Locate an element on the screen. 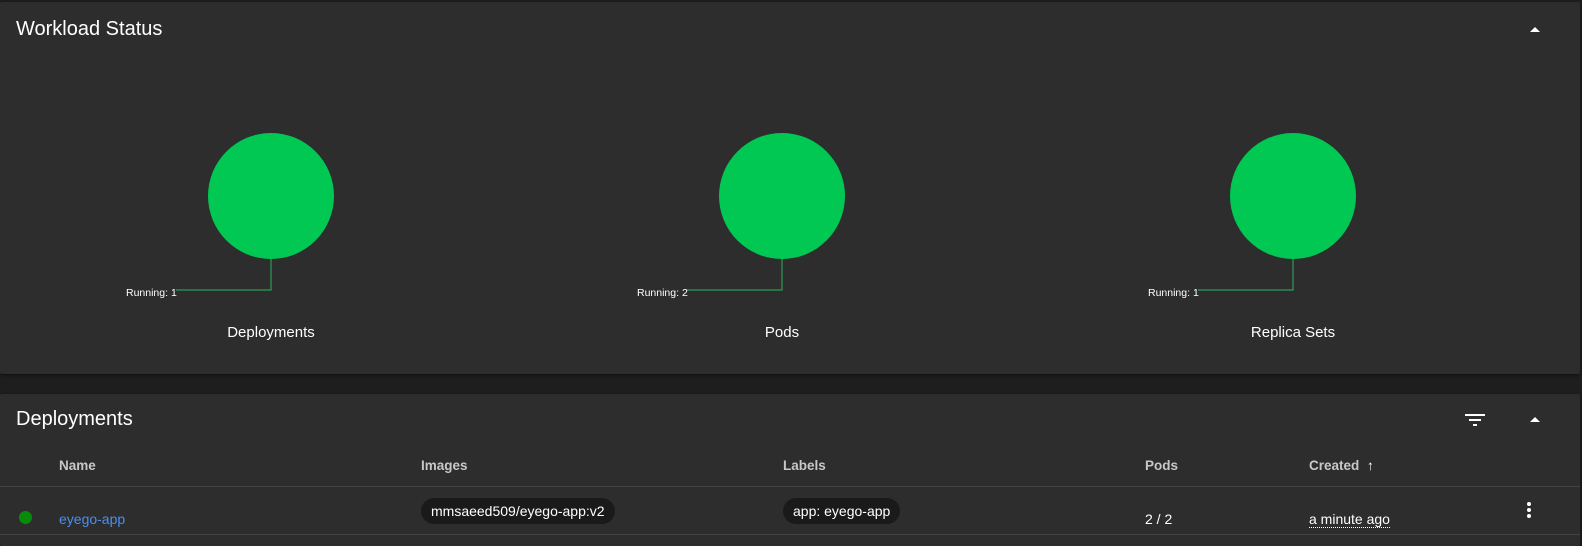  filter-button is located at coordinates (1475, 420).